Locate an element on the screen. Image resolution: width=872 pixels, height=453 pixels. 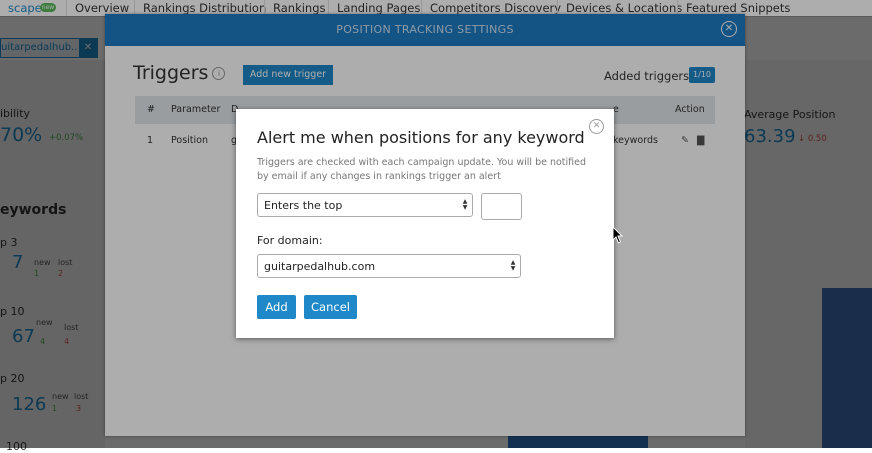
domain-value: guitarpedalhub.com is located at coordinates (320, 266).